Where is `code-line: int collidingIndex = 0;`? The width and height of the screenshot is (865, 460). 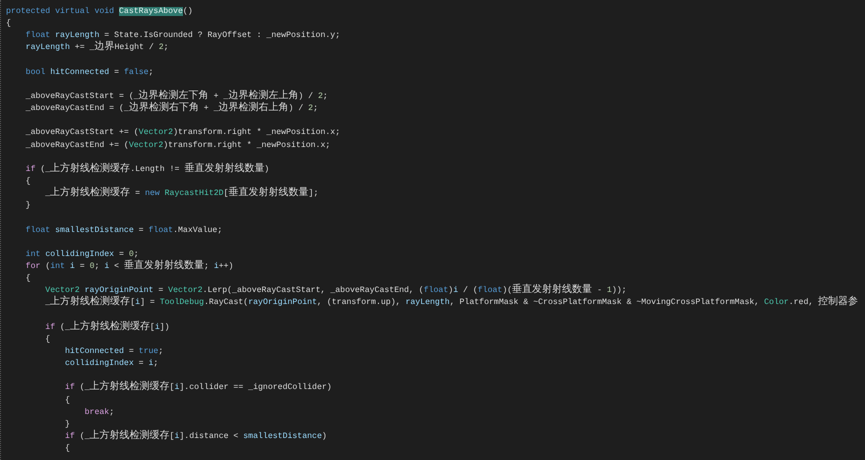 code-line: int collidingIndex = 0; is located at coordinates (82, 254).